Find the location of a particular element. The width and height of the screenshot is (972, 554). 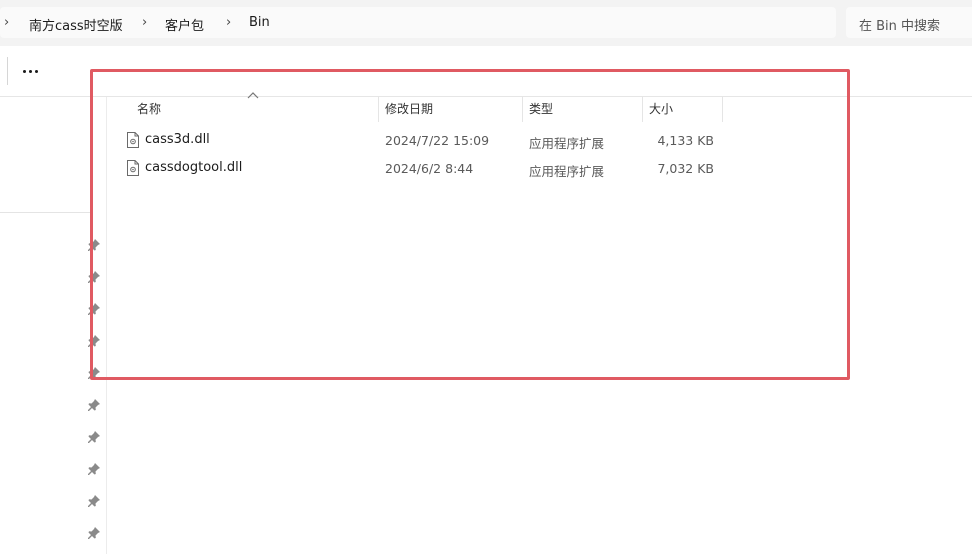

address-bar: › 南方cass时空版 › 客户包 › Bin 在 Bin 中搜索 is located at coordinates (486, 23).